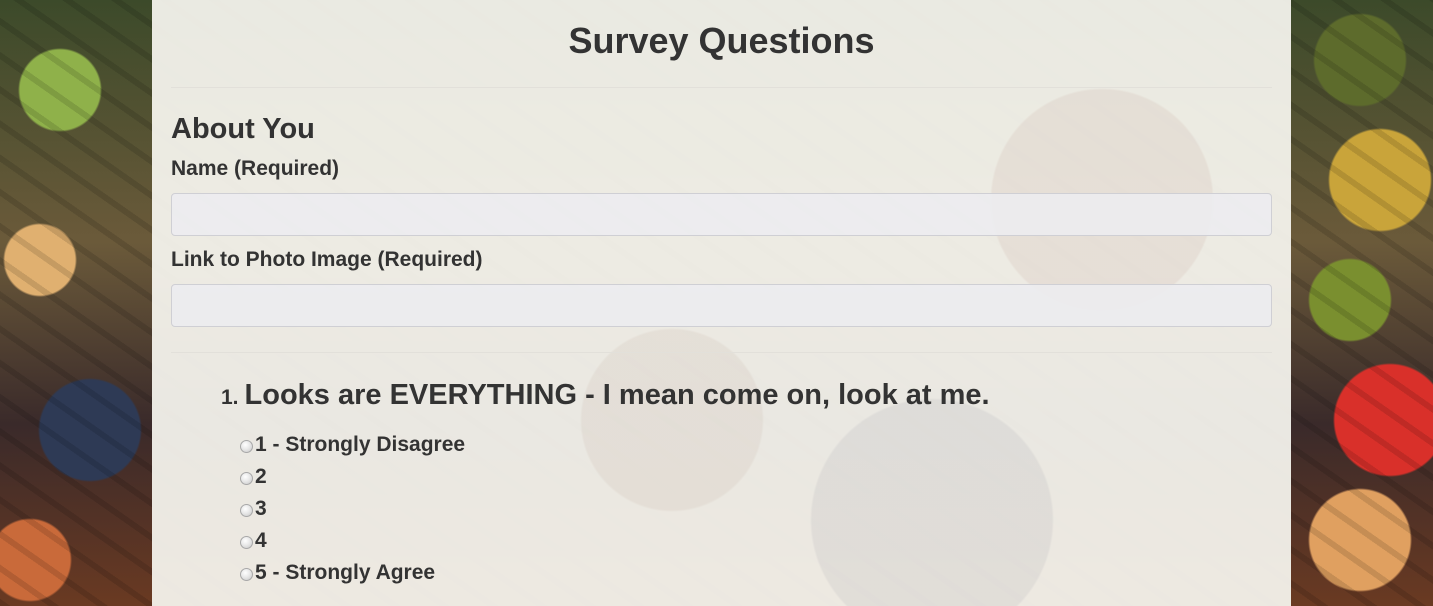 The image size is (1433, 606). I want to click on page-title: Survey Questions, so click(721, 40).